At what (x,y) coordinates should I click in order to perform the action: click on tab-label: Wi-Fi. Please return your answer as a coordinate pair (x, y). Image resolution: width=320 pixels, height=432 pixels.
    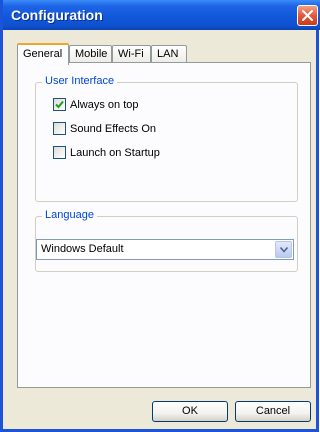
    Looking at the image, I should click on (131, 54).